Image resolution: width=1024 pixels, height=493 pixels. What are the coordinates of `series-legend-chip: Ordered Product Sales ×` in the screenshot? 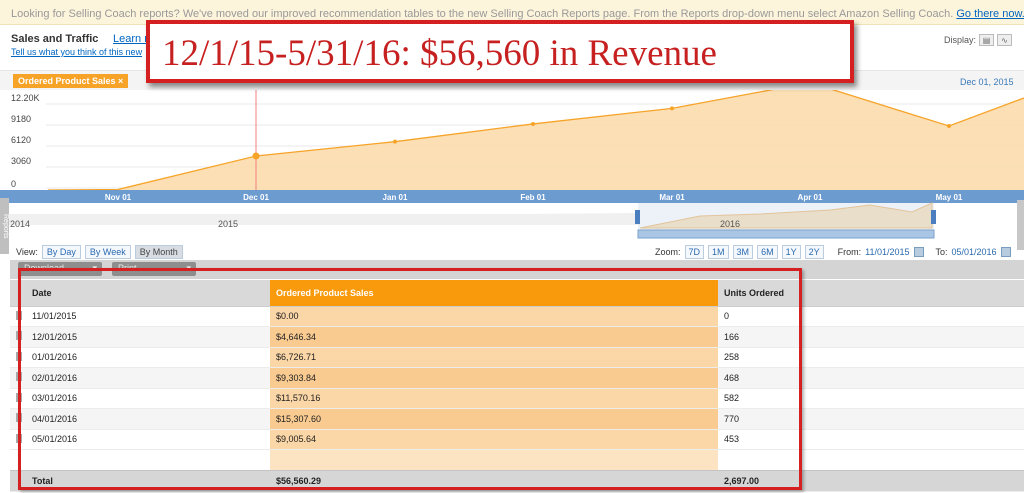 It's located at (71, 81).